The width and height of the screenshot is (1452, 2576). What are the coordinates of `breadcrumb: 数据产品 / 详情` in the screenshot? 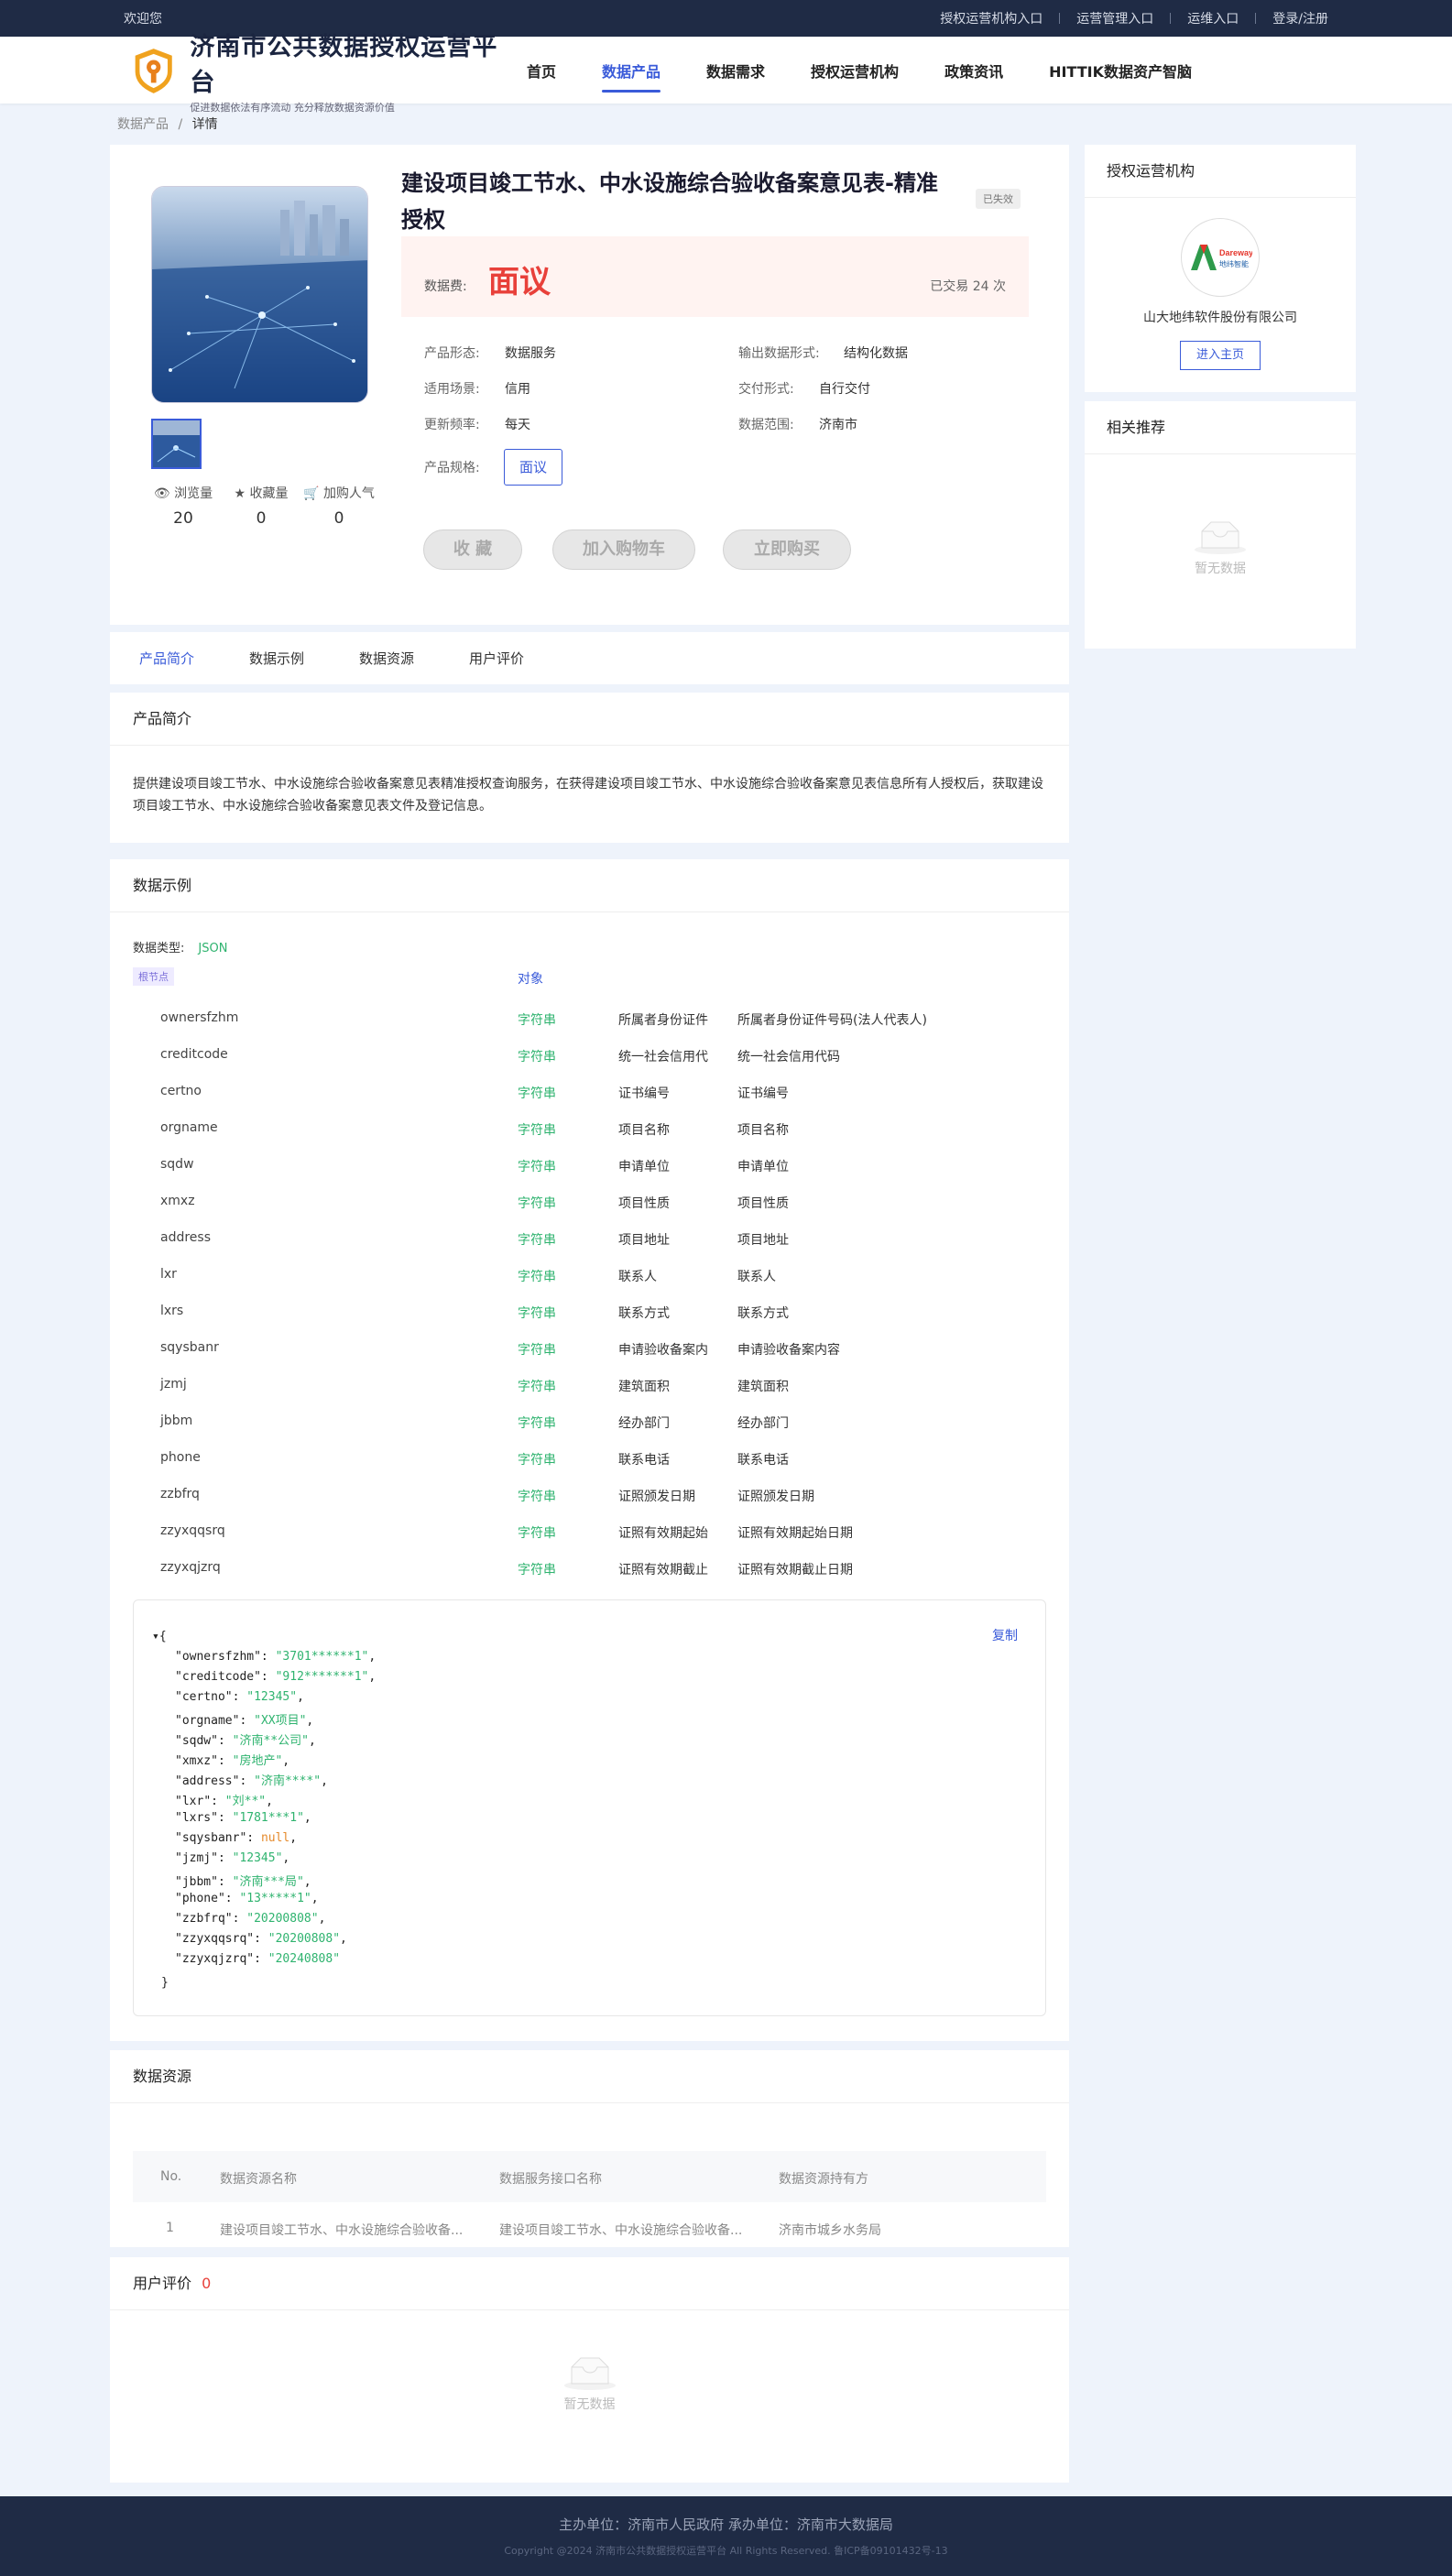 It's located at (167, 124).